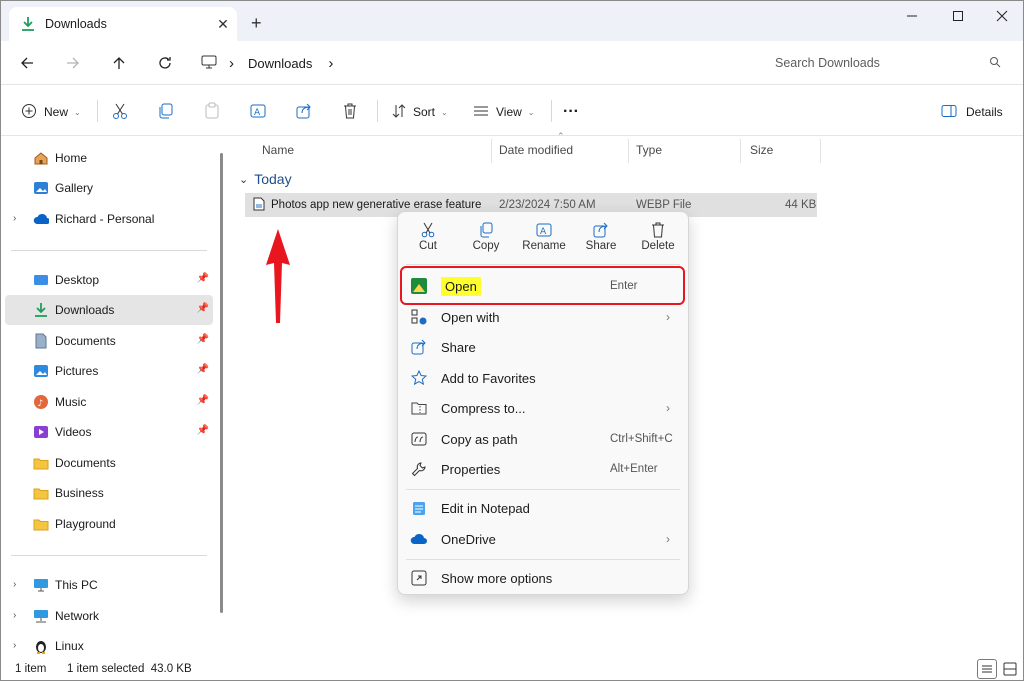  I want to click on group-header-today: ⌄ Today, so click(265, 179).